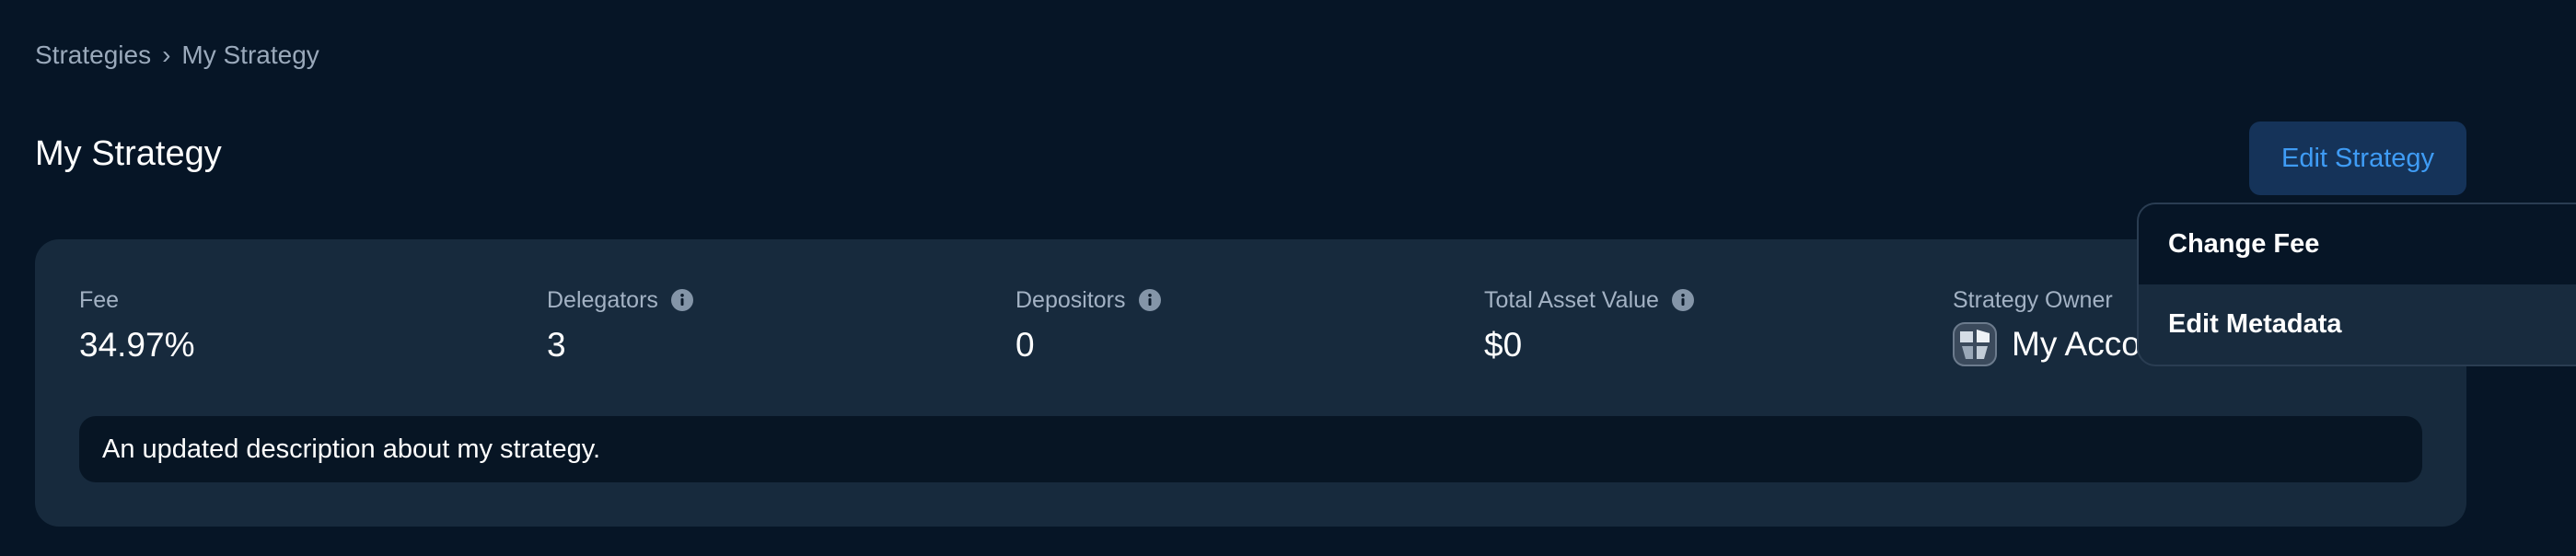 Image resolution: width=2576 pixels, height=556 pixels. I want to click on owner-avatar, so click(1975, 344).